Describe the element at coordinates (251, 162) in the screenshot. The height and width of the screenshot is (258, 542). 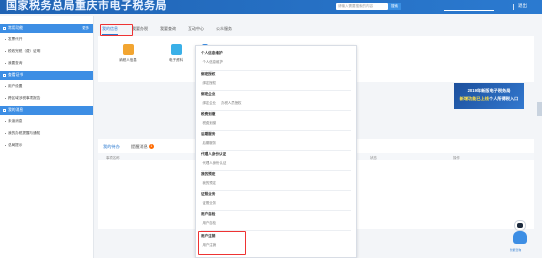
I see `dropdown-item: 代理人身份认证` at that location.